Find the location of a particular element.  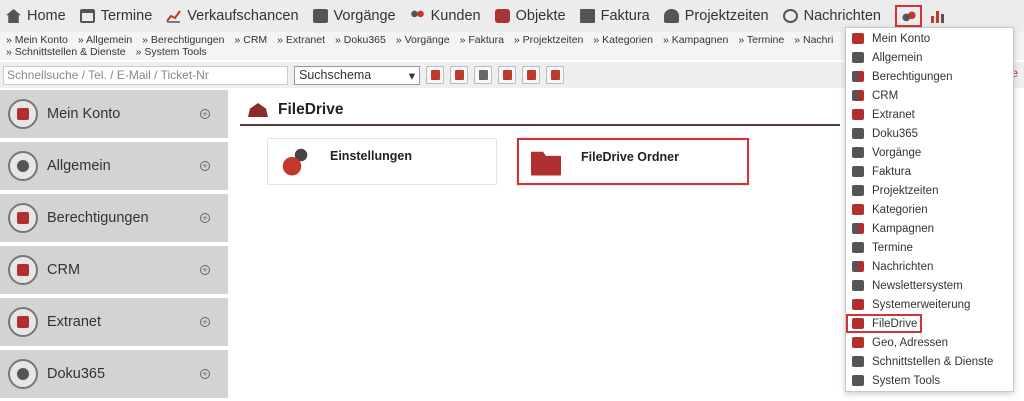

search-schema-value: Suchschema is located at coordinates (335, 75).